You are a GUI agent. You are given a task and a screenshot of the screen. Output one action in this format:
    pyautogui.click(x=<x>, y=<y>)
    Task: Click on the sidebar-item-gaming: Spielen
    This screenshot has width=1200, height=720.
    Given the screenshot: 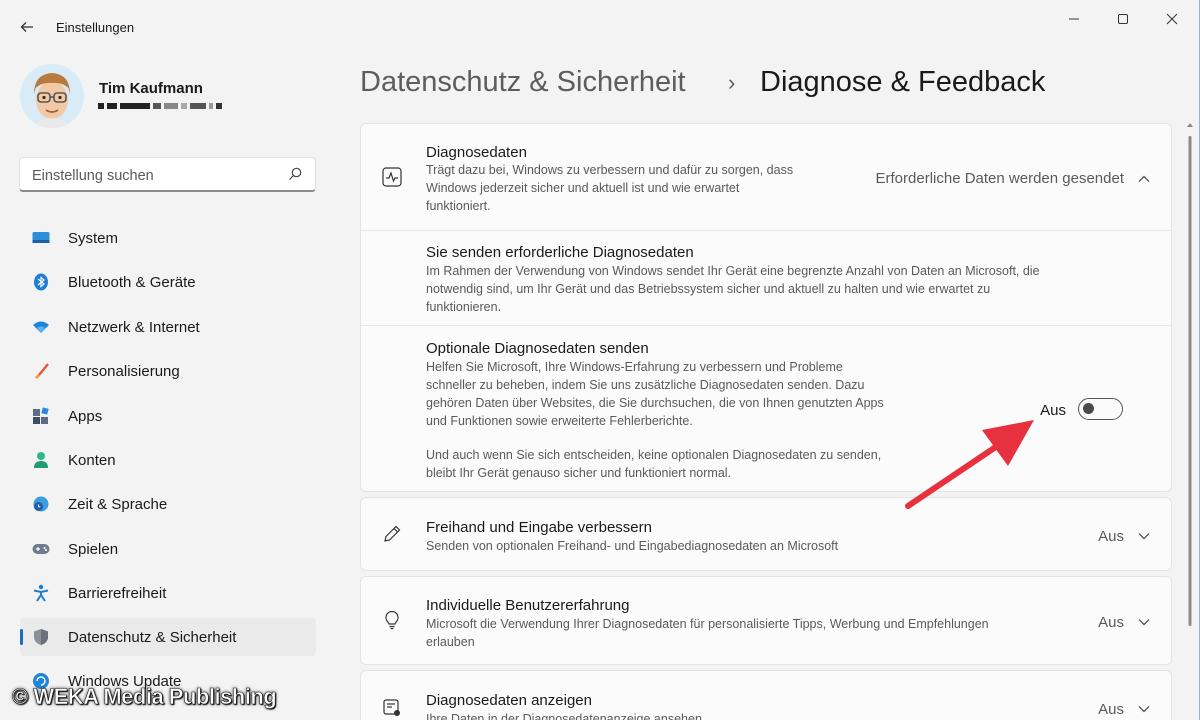 What is the action you would take?
    pyautogui.click(x=168, y=549)
    